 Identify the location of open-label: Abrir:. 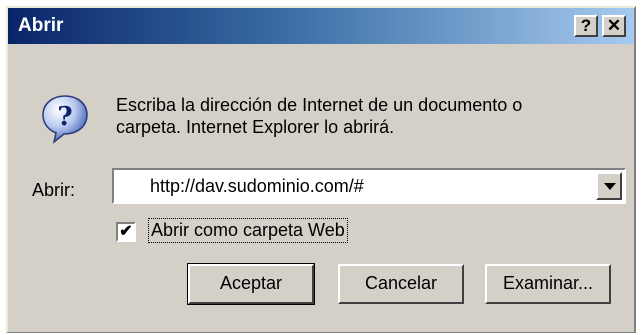
(54, 190).